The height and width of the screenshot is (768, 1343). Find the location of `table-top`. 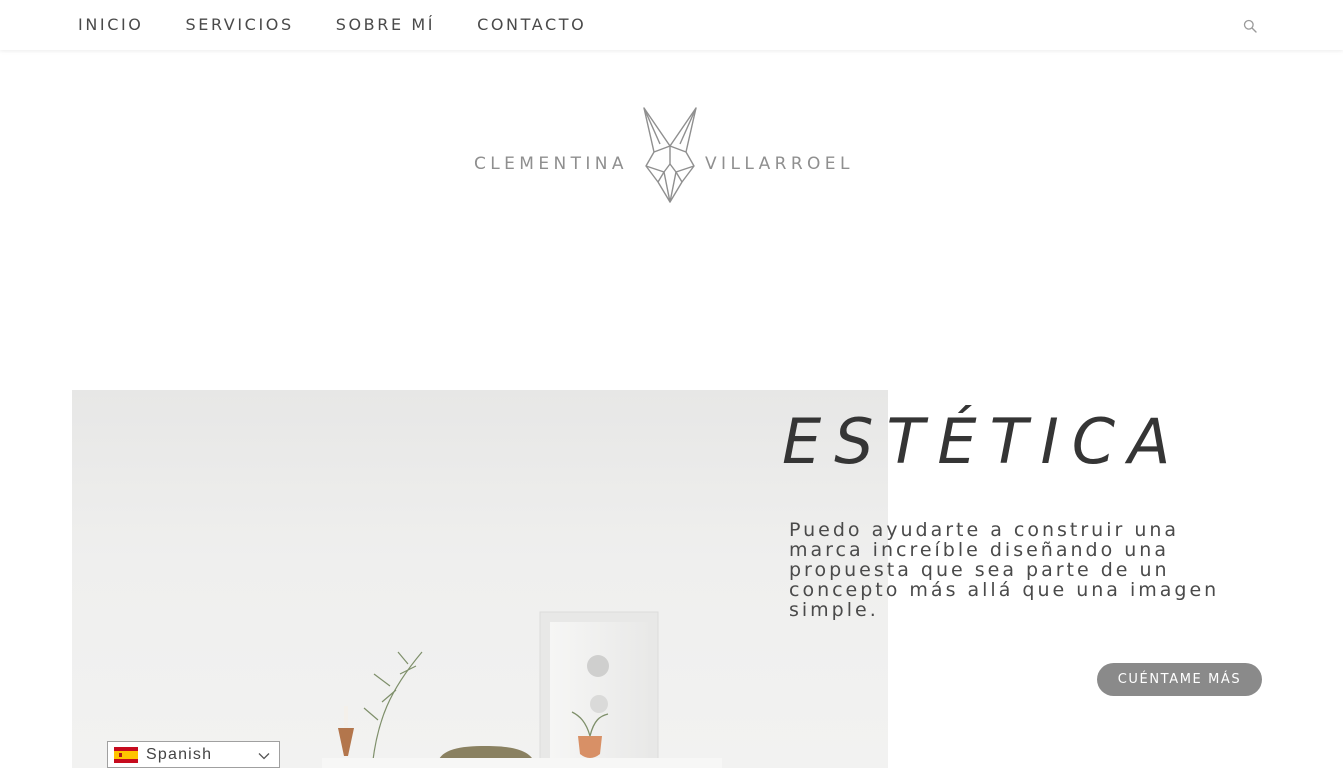

table-top is located at coordinates (522, 763).